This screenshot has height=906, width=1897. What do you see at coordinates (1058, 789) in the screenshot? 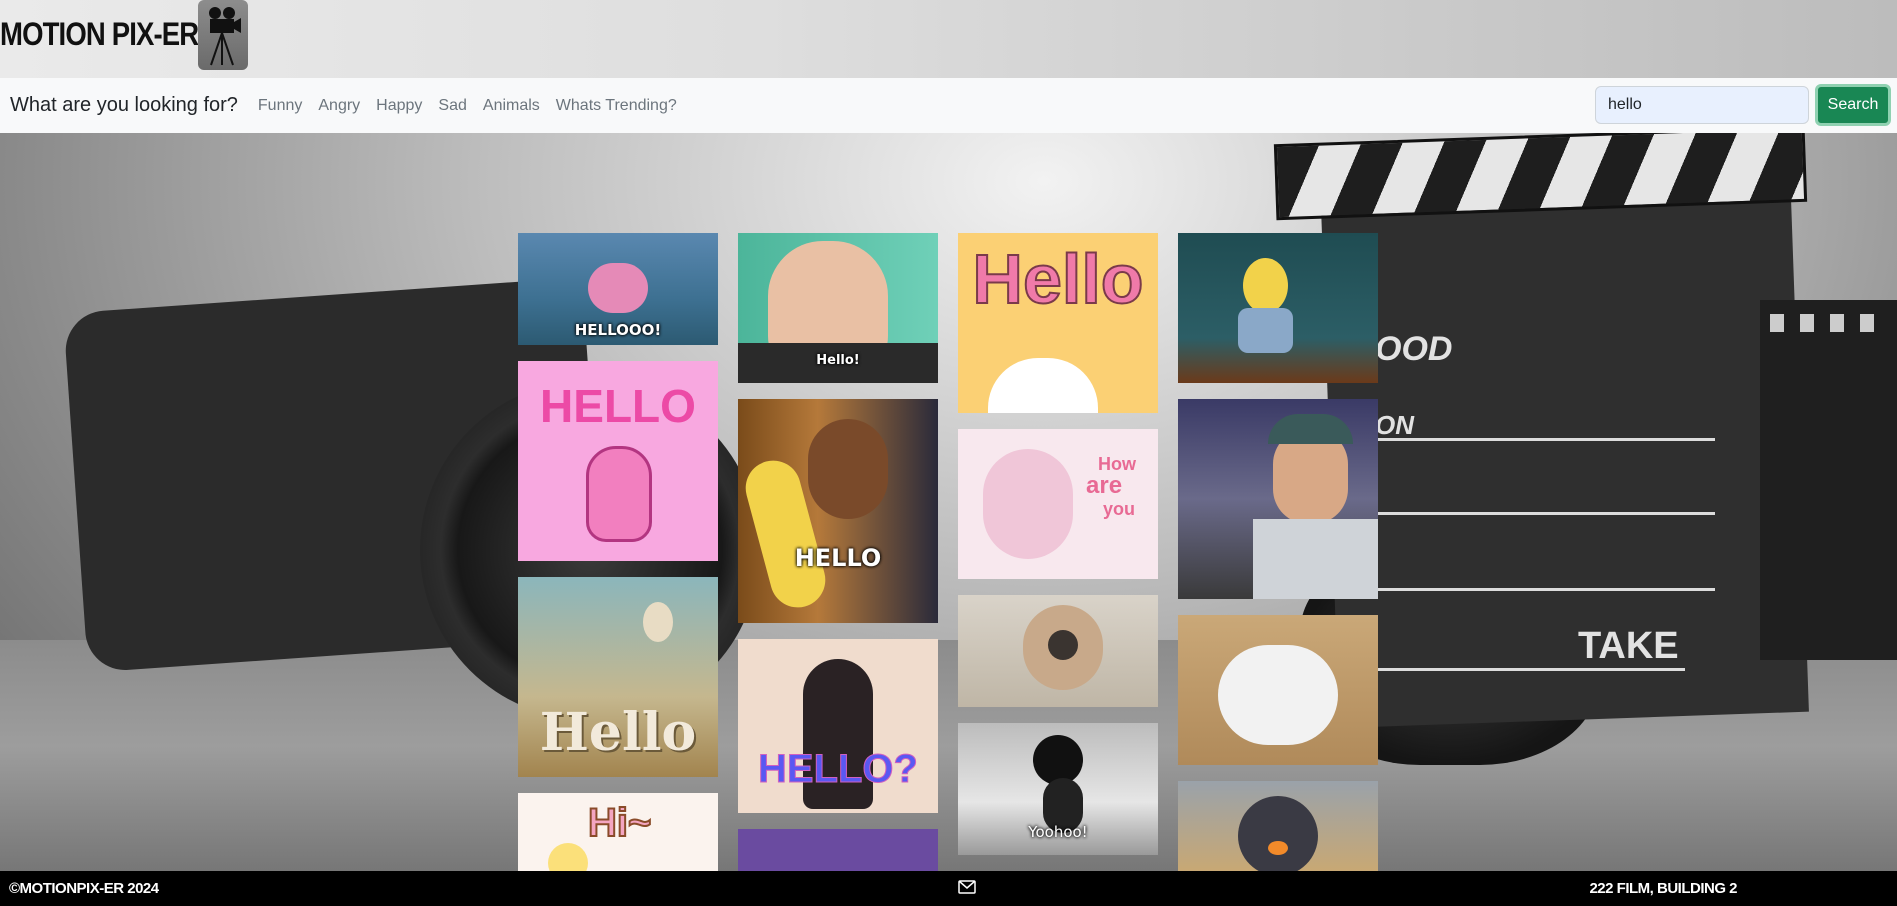
I see `gif-thumbnail: Yoohoo!` at bounding box center [1058, 789].